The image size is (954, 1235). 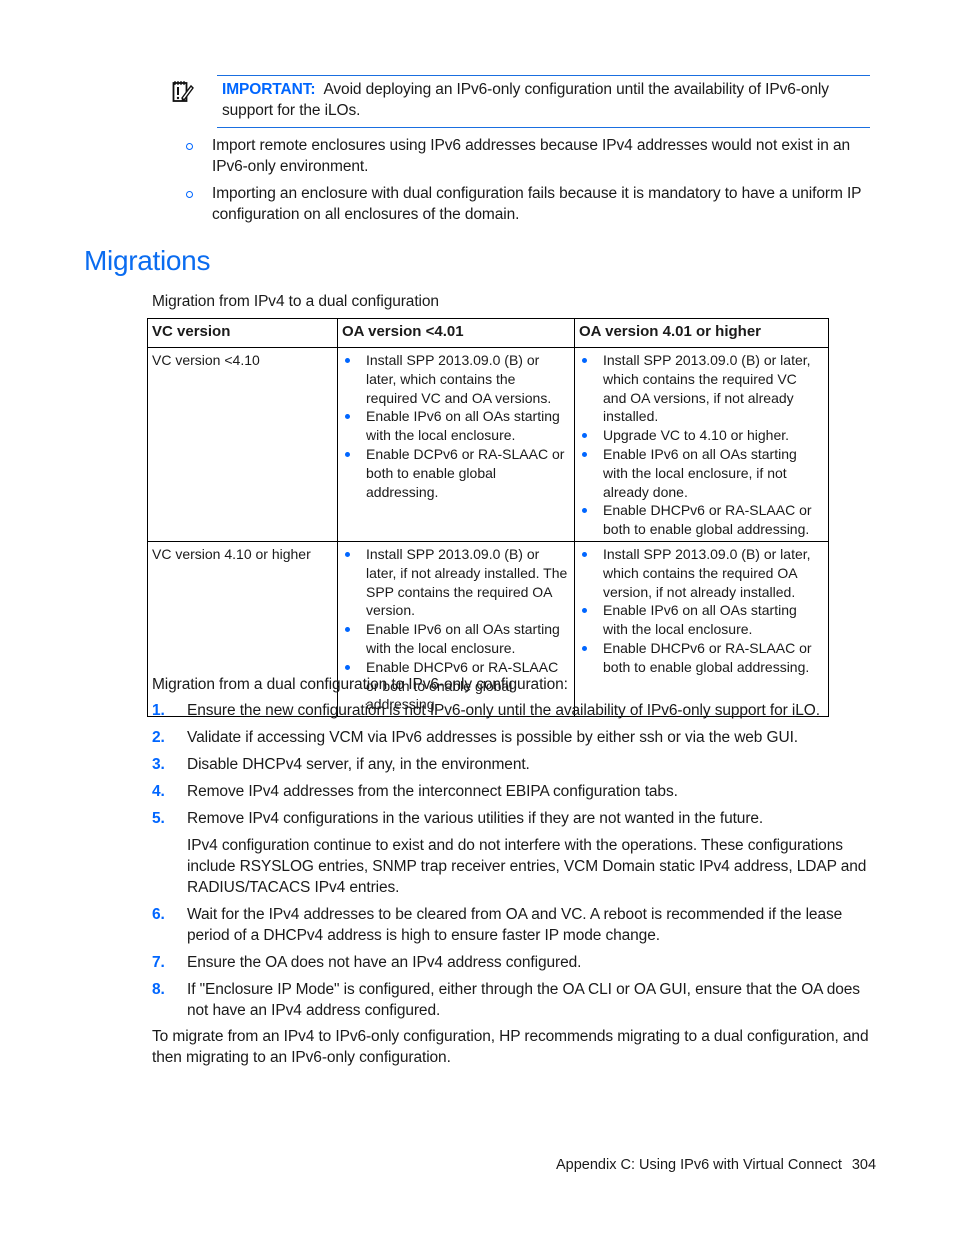 What do you see at coordinates (158, 791) in the screenshot?
I see `step-number: 4.` at bounding box center [158, 791].